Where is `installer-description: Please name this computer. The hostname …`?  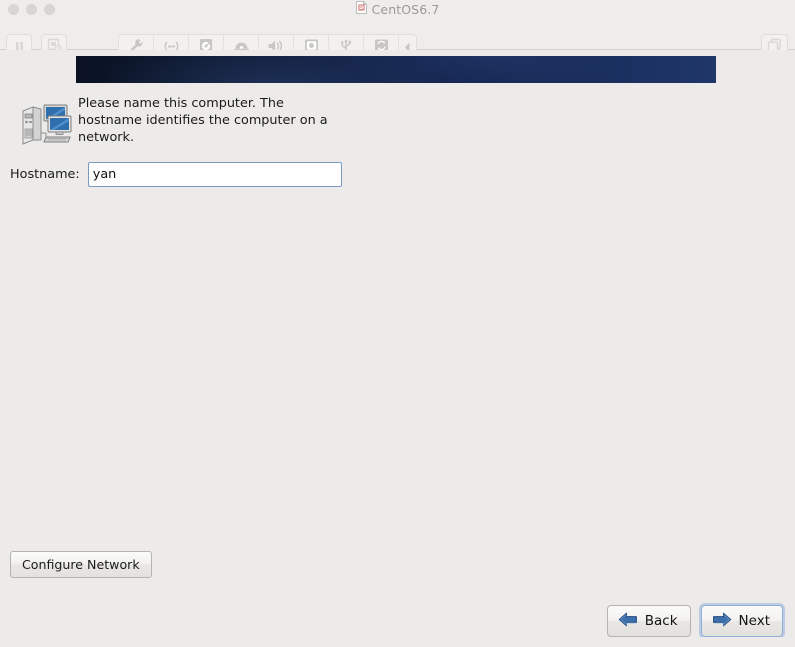 installer-description: Please name this computer. The hostname … is located at coordinates (203, 121).